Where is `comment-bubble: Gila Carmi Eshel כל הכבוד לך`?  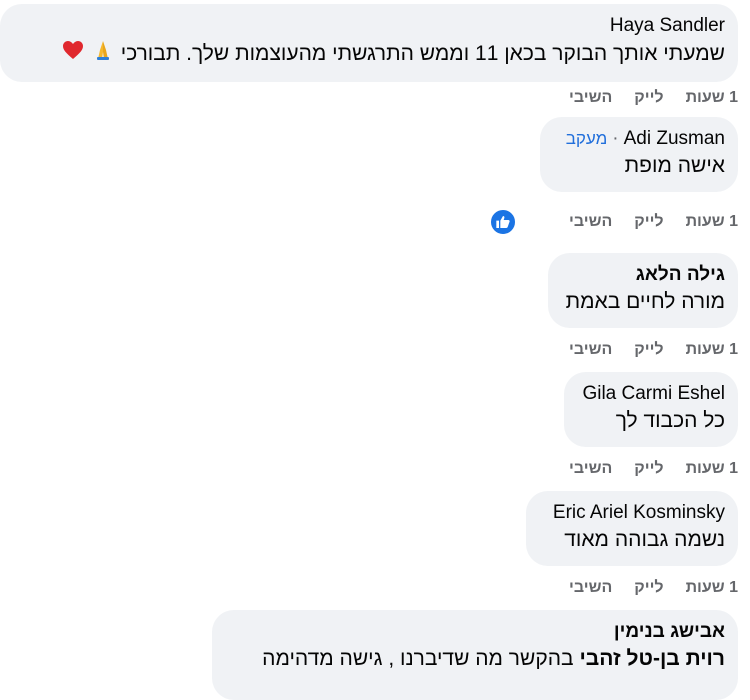
comment-bubble: Gila Carmi Eshel כל הכבוד לך is located at coordinates (651, 409).